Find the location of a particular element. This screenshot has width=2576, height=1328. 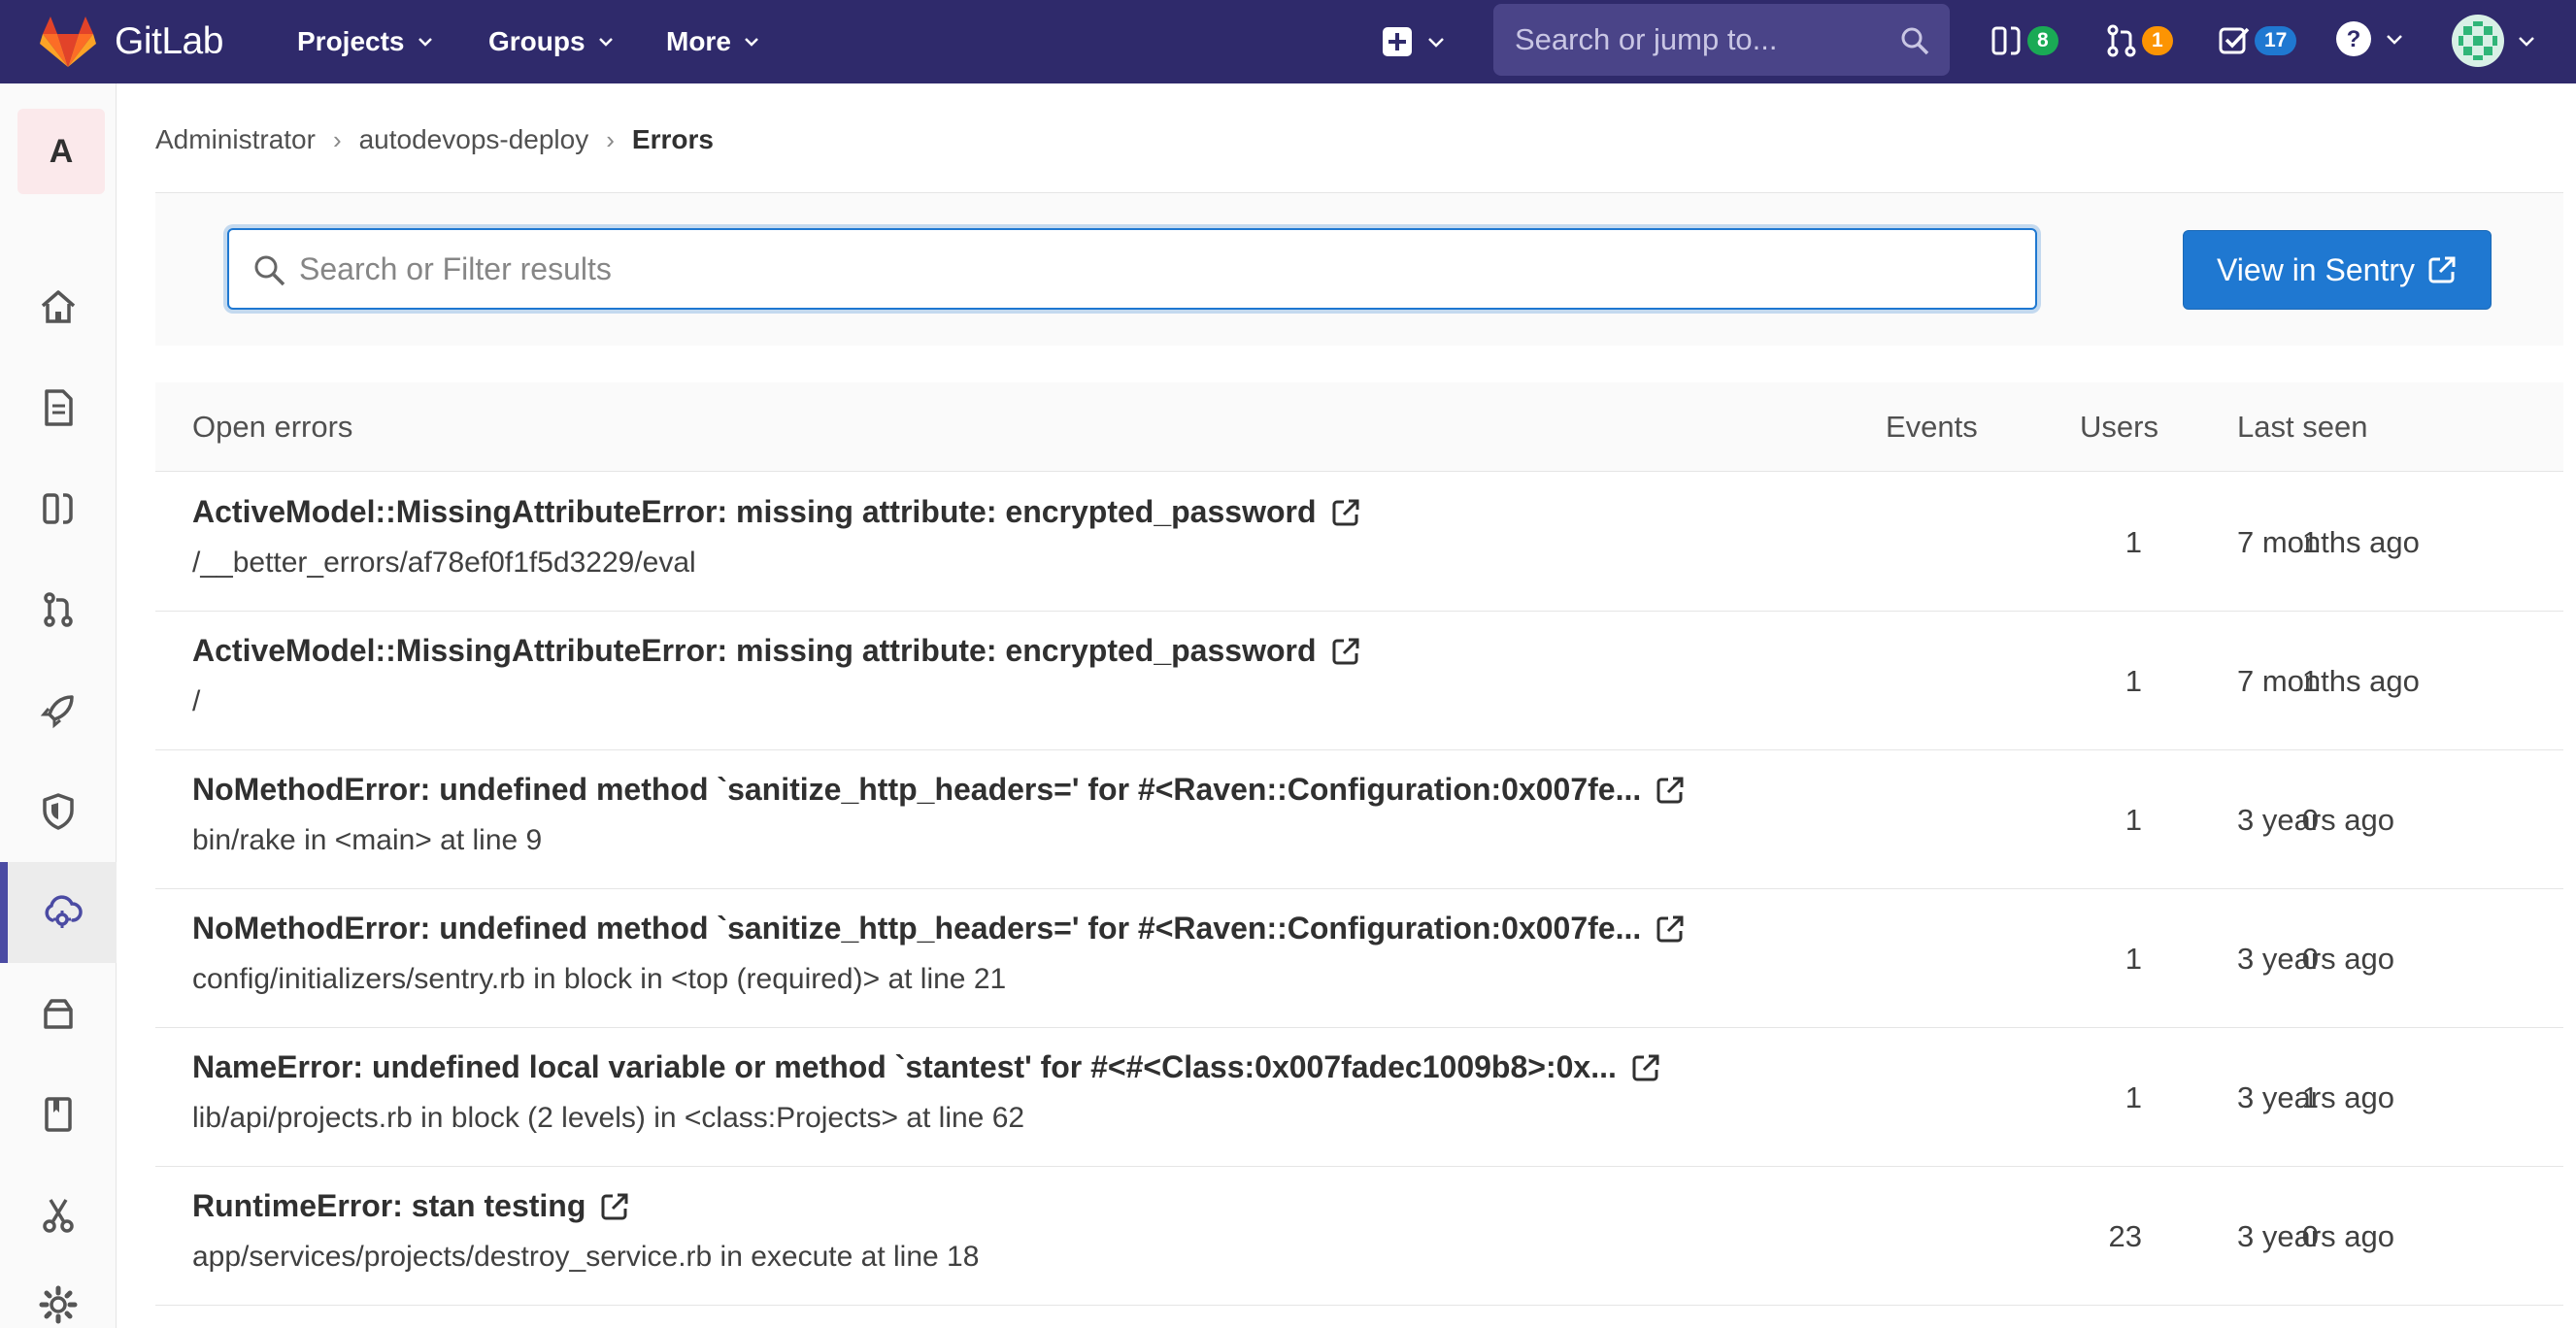

issues-count-badge: 8 is located at coordinates (2043, 40).